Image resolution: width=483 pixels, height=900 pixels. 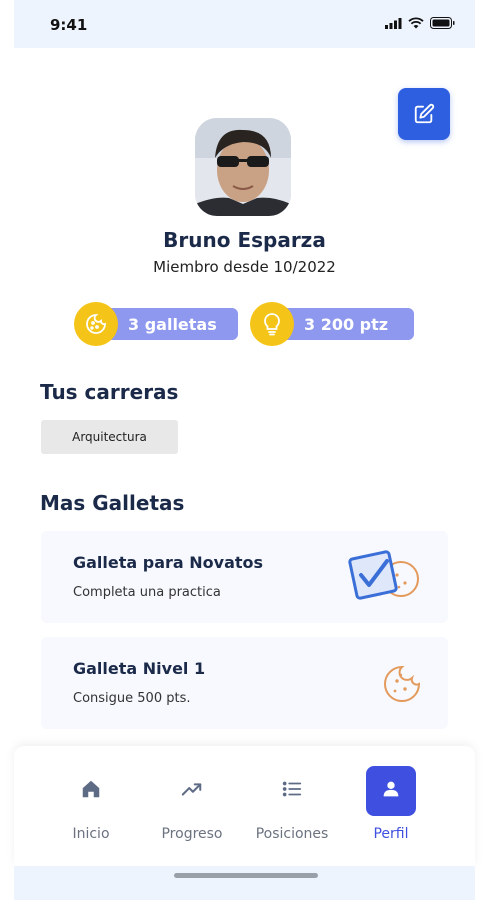 What do you see at coordinates (139, 668) in the screenshot?
I see `card-title: Galleta Nivel 1` at bounding box center [139, 668].